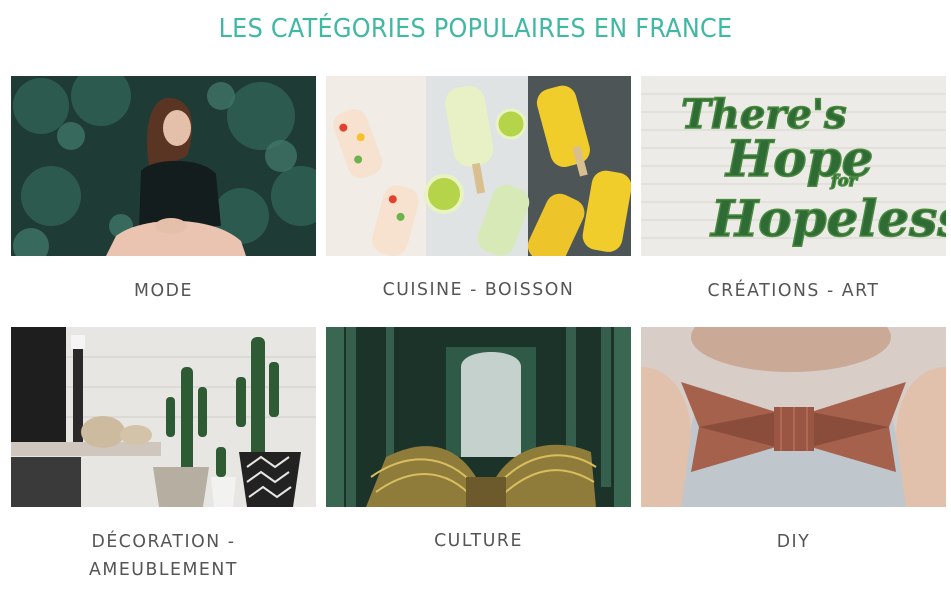 The width and height of the screenshot is (951, 591). What do you see at coordinates (793, 541) in the screenshot?
I see `category-label-diy: DIY` at bounding box center [793, 541].